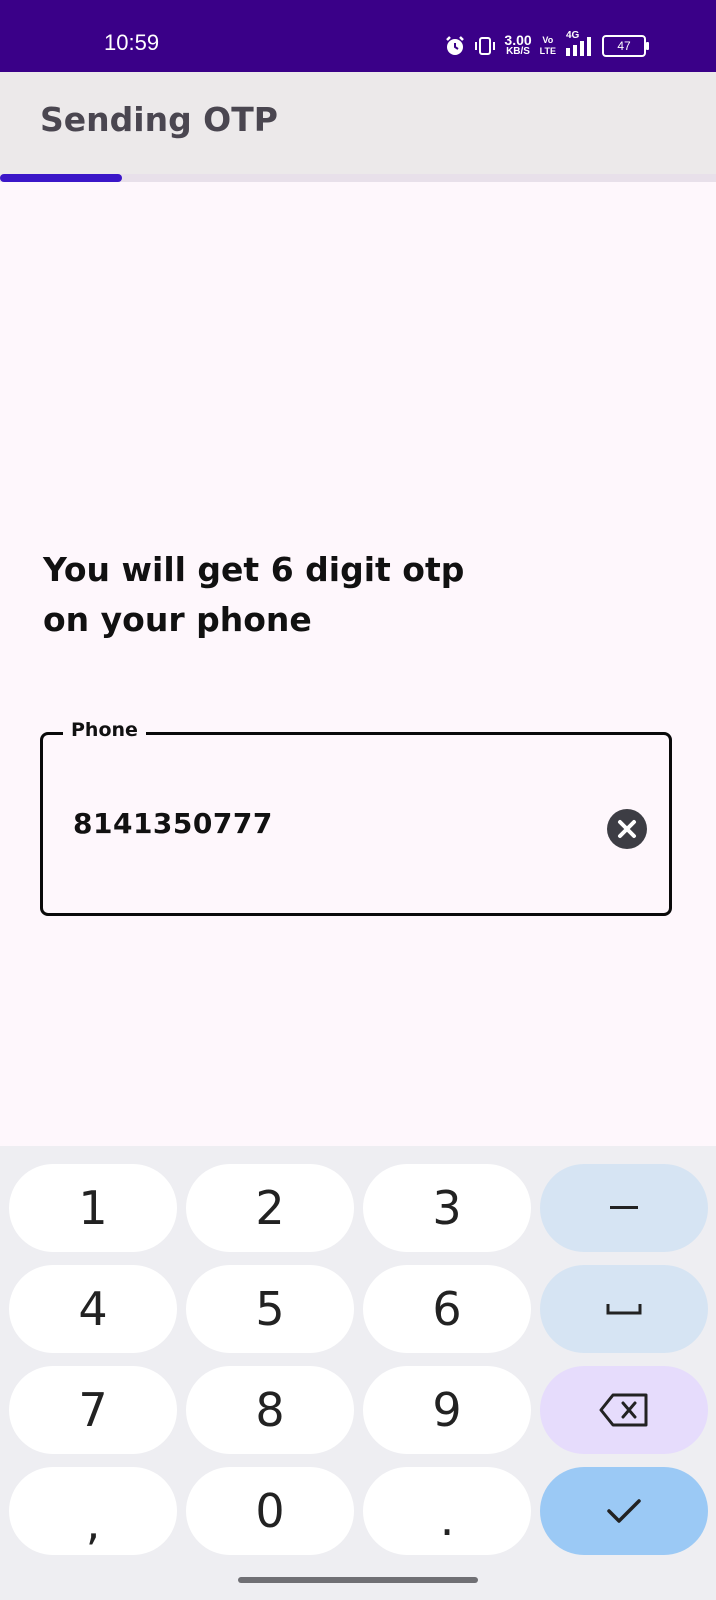  I want to click on volte-indicator: Vo LTE, so click(548, 46).